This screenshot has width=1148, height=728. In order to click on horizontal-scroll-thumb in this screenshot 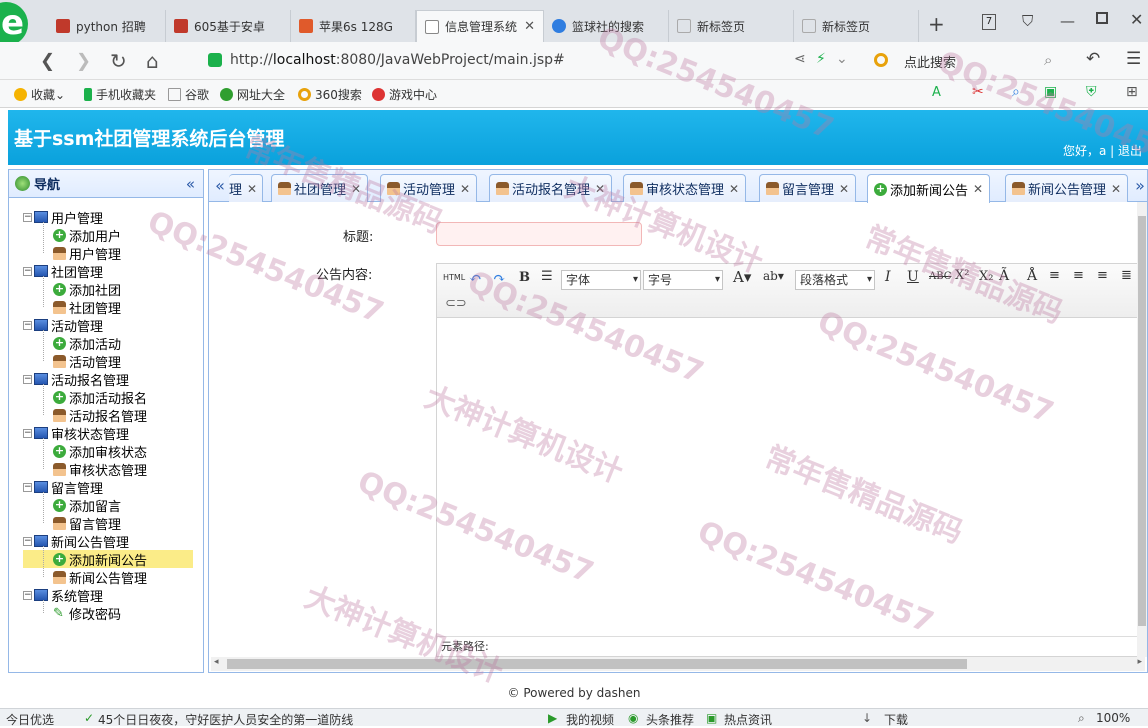, I will do `click(597, 664)`.